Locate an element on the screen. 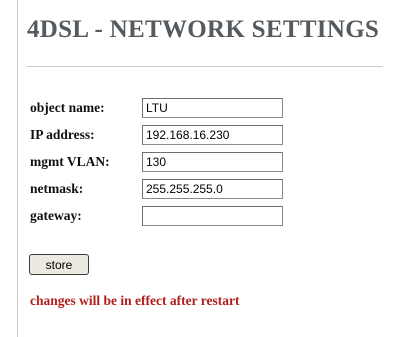 Image resolution: width=400 pixels, height=337 pixels. mgmt-vlan-row: mgmt VLAN: is located at coordinates (195, 162).